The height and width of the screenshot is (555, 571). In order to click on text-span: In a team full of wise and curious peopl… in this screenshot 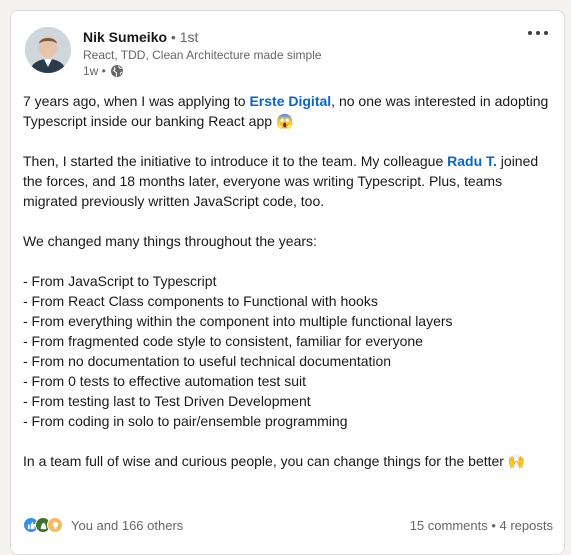, I will do `click(265, 461)`.